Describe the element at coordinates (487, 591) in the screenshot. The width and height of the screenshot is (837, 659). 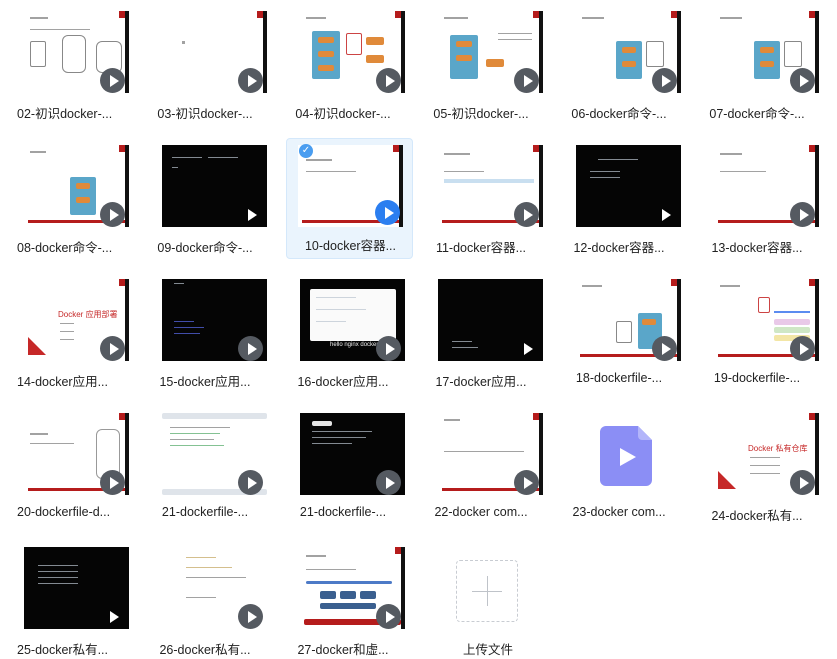
I see `upload-button` at that location.